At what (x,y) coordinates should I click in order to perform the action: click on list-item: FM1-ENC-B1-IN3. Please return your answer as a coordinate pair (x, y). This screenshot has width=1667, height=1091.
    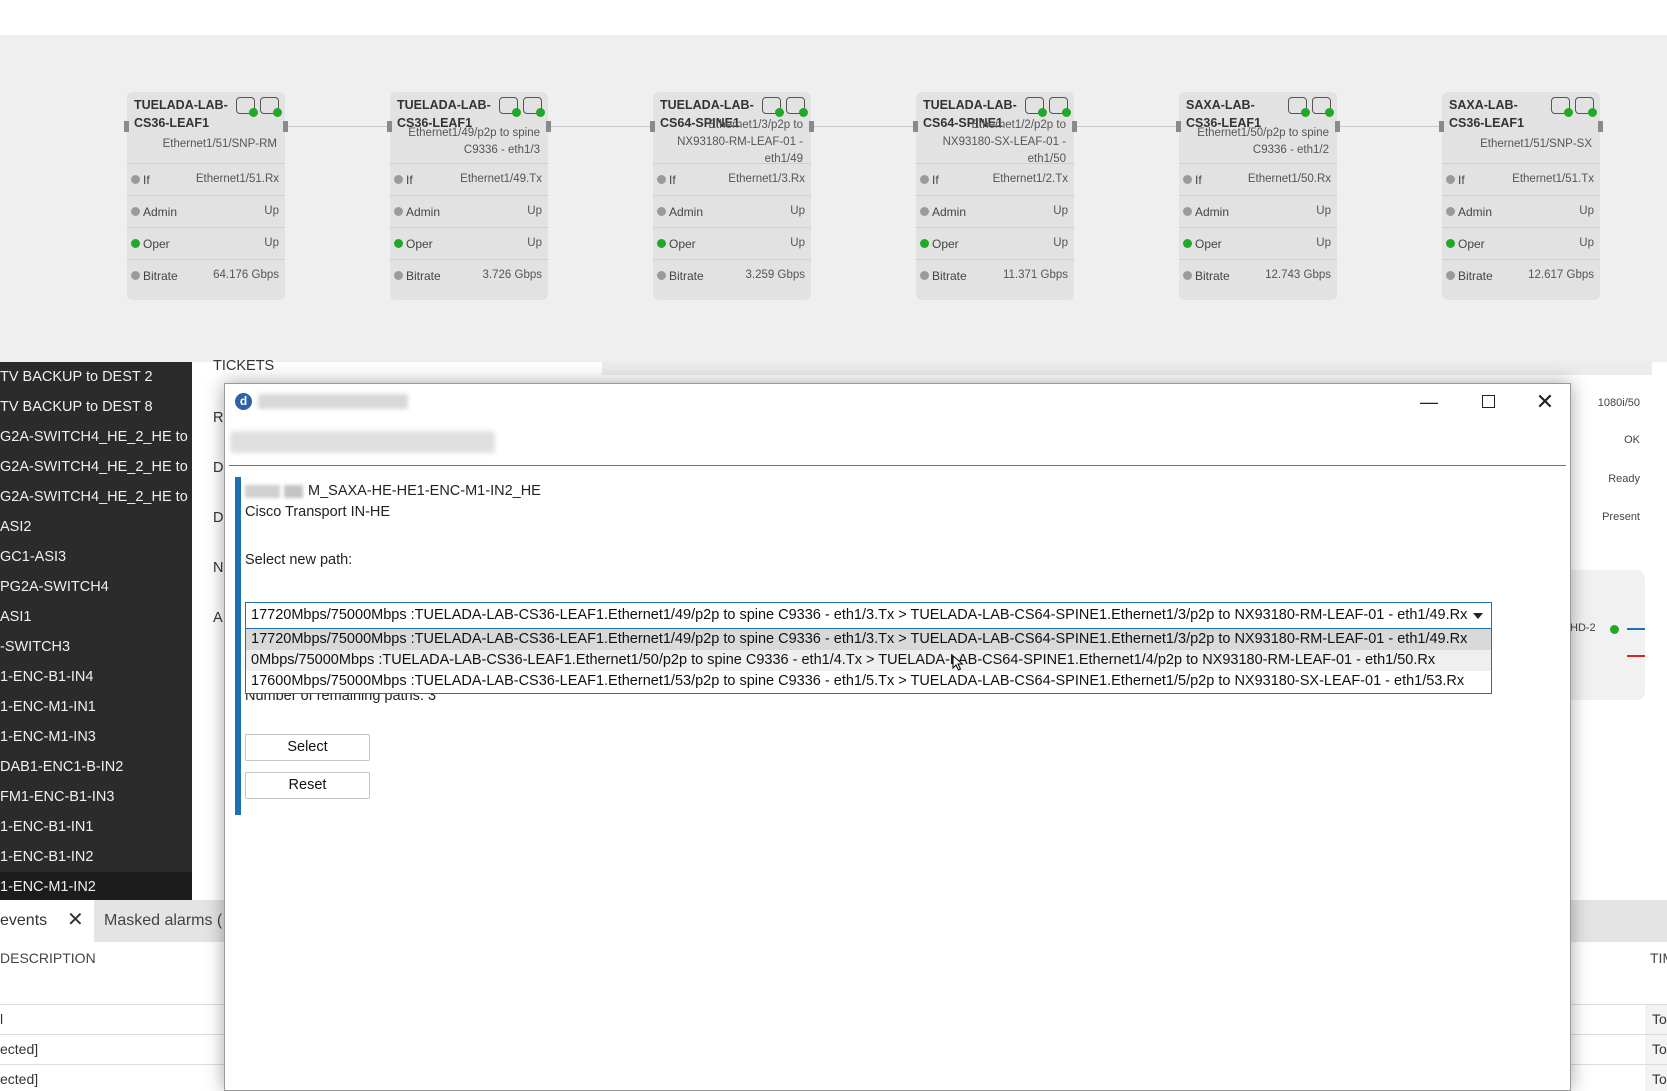
    Looking at the image, I should click on (96, 797).